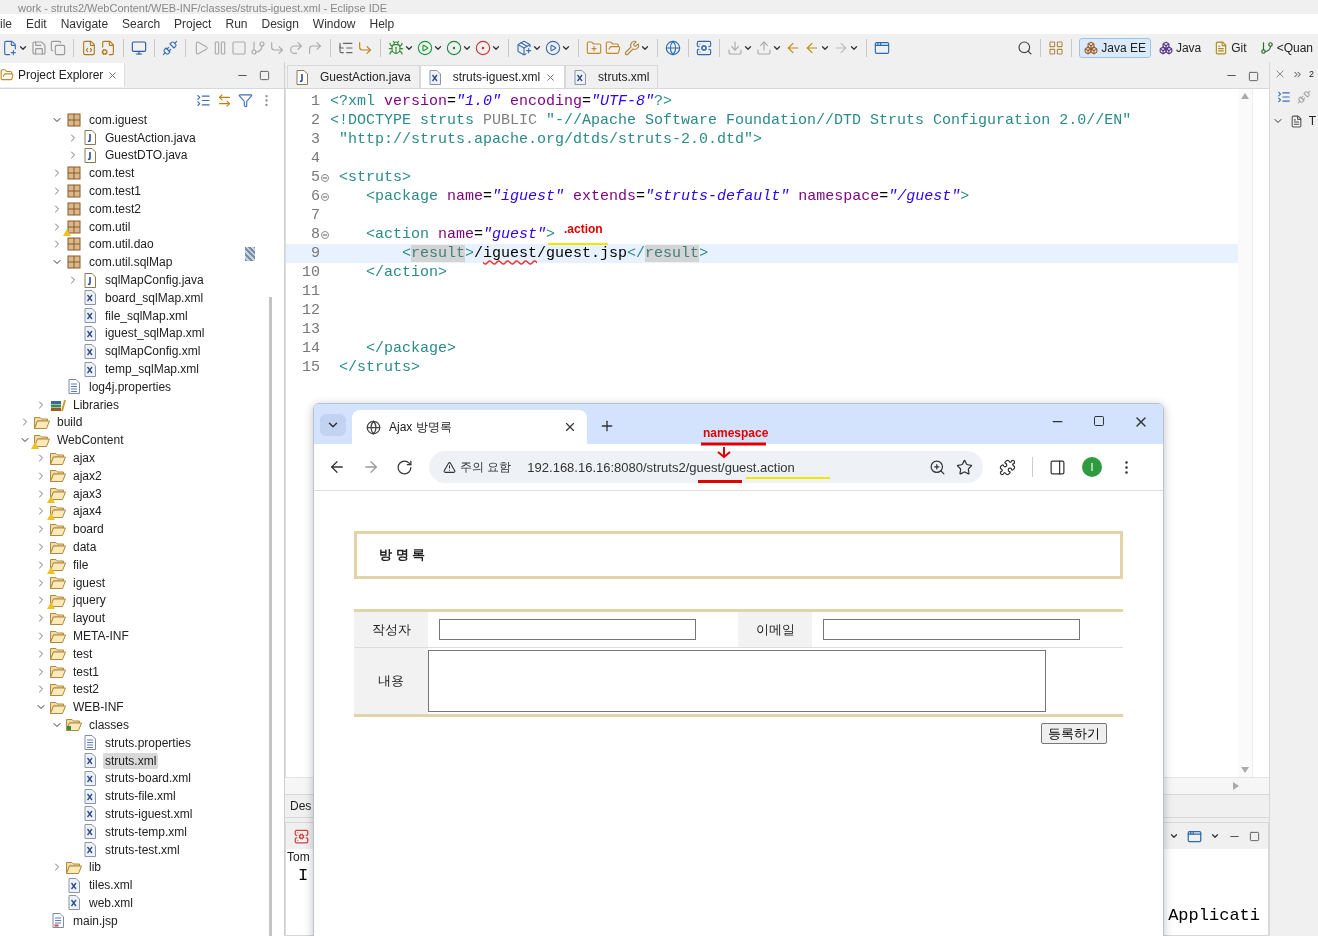  What do you see at coordinates (613, 48) in the screenshot?
I see `folder-icon` at bounding box center [613, 48].